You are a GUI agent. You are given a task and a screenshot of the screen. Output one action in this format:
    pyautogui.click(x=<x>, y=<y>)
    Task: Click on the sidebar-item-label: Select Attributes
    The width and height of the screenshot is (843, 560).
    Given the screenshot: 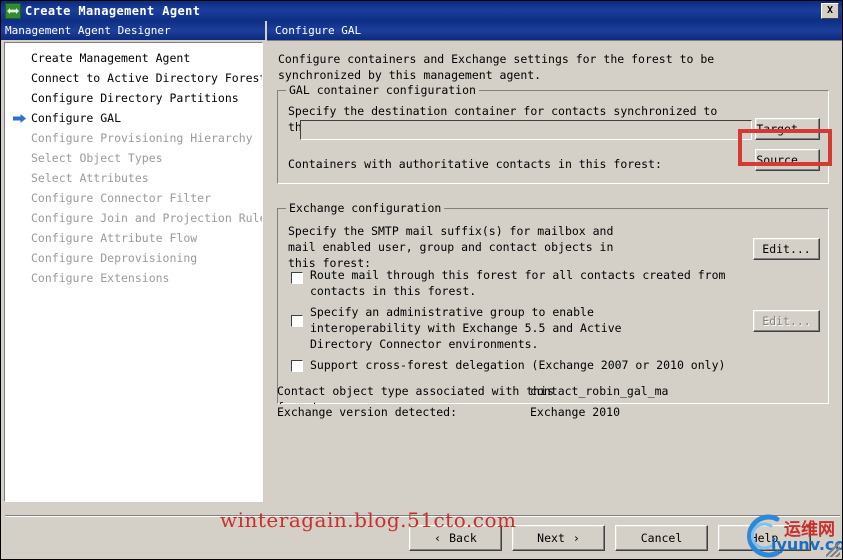 What is the action you would take?
    pyautogui.click(x=90, y=178)
    